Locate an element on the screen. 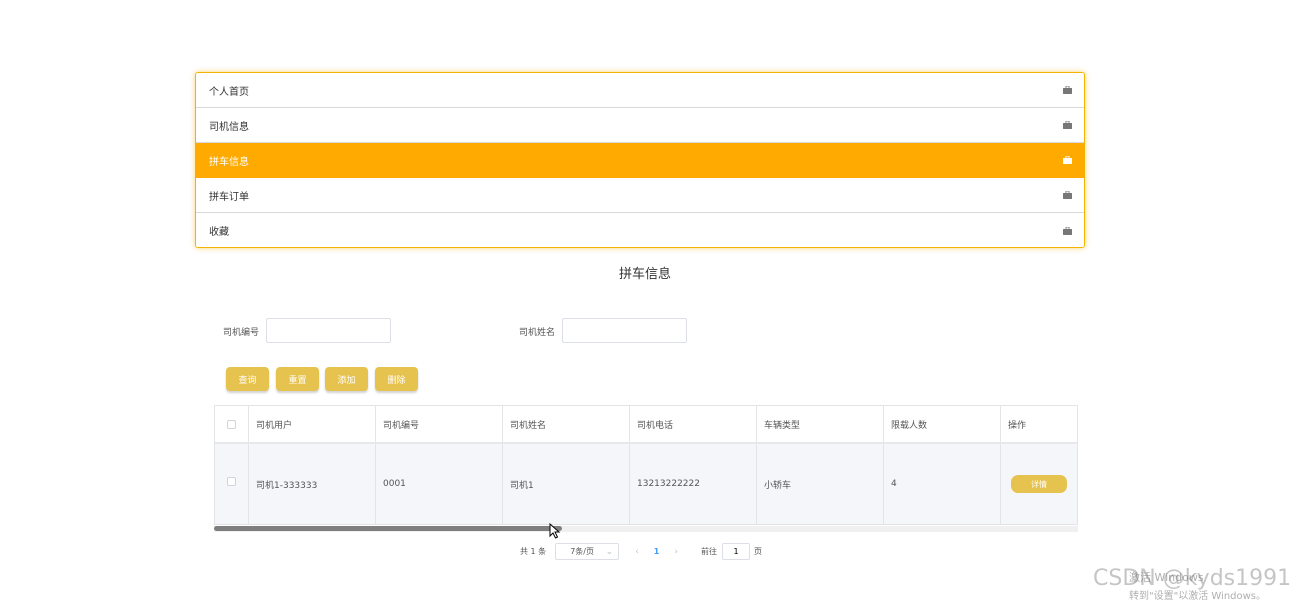  header-checkbox-cell is located at coordinates (232, 424).